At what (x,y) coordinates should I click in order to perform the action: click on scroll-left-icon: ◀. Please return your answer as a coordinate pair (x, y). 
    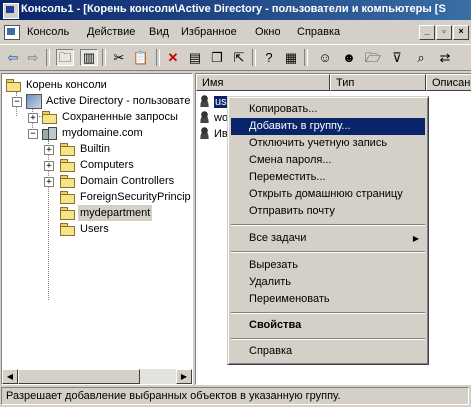
    Looking at the image, I should click on (10, 376).